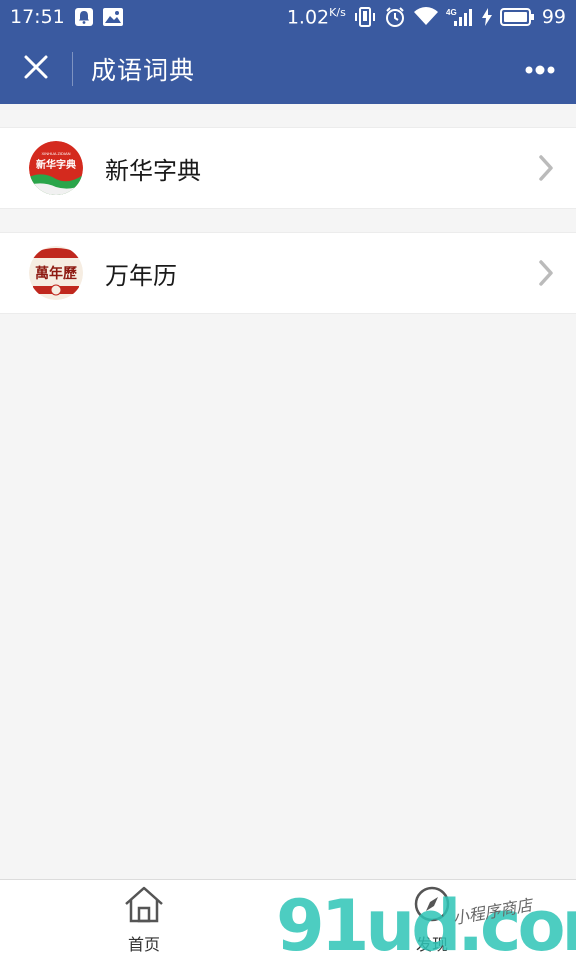  Describe the element at coordinates (460, 17) in the screenshot. I see `signal-4g-icon: 4G` at that location.